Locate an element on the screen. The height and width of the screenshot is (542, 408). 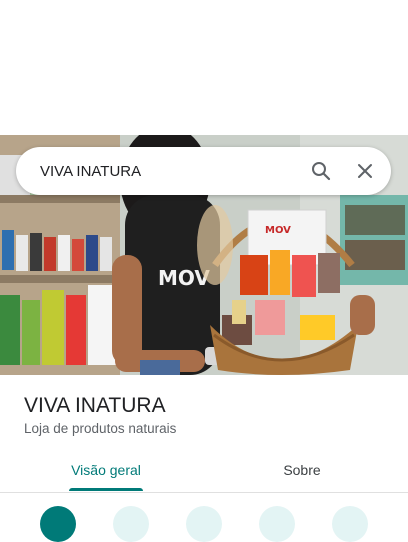
active-tab-indicator is located at coordinates (106, 489).